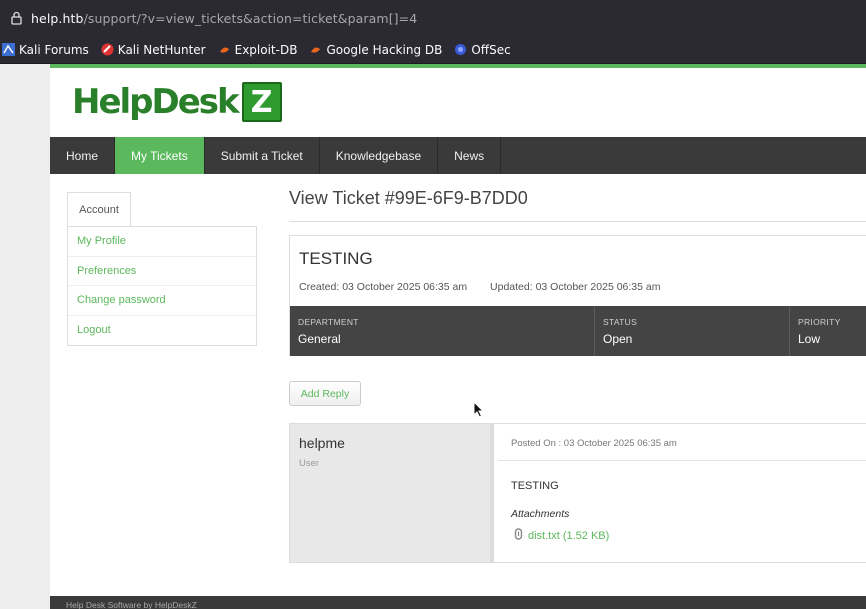  I want to click on bookmark-offsec: OffSec, so click(482, 49).